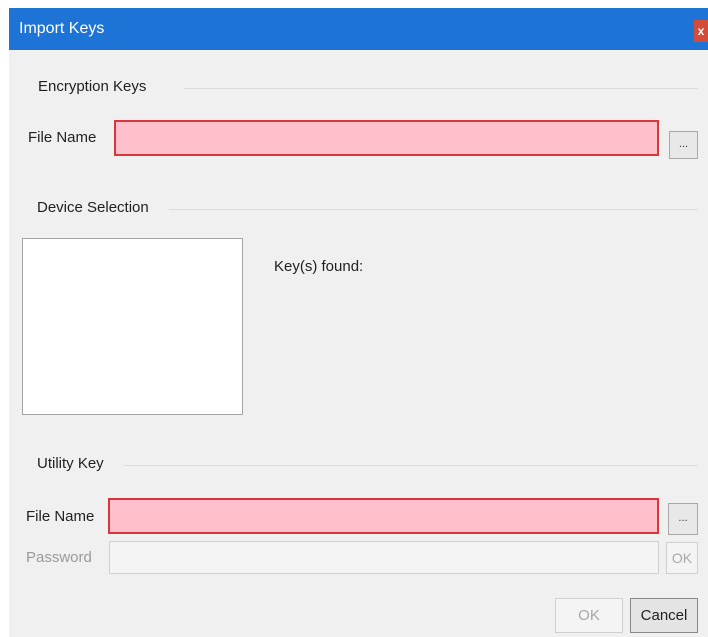  Describe the element at coordinates (132, 326) in the screenshot. I see `device-list` at that location.